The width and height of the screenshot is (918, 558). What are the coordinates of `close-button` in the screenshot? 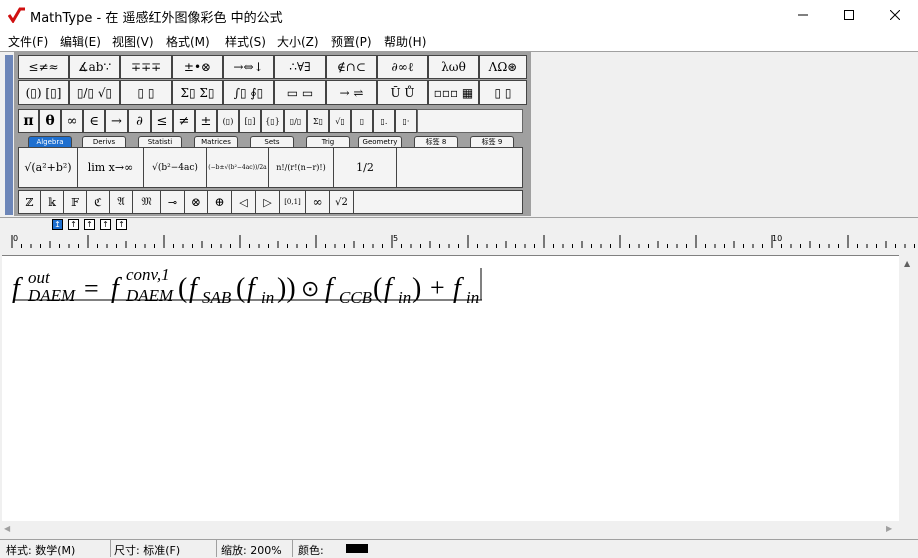 It's located at (895, 15).